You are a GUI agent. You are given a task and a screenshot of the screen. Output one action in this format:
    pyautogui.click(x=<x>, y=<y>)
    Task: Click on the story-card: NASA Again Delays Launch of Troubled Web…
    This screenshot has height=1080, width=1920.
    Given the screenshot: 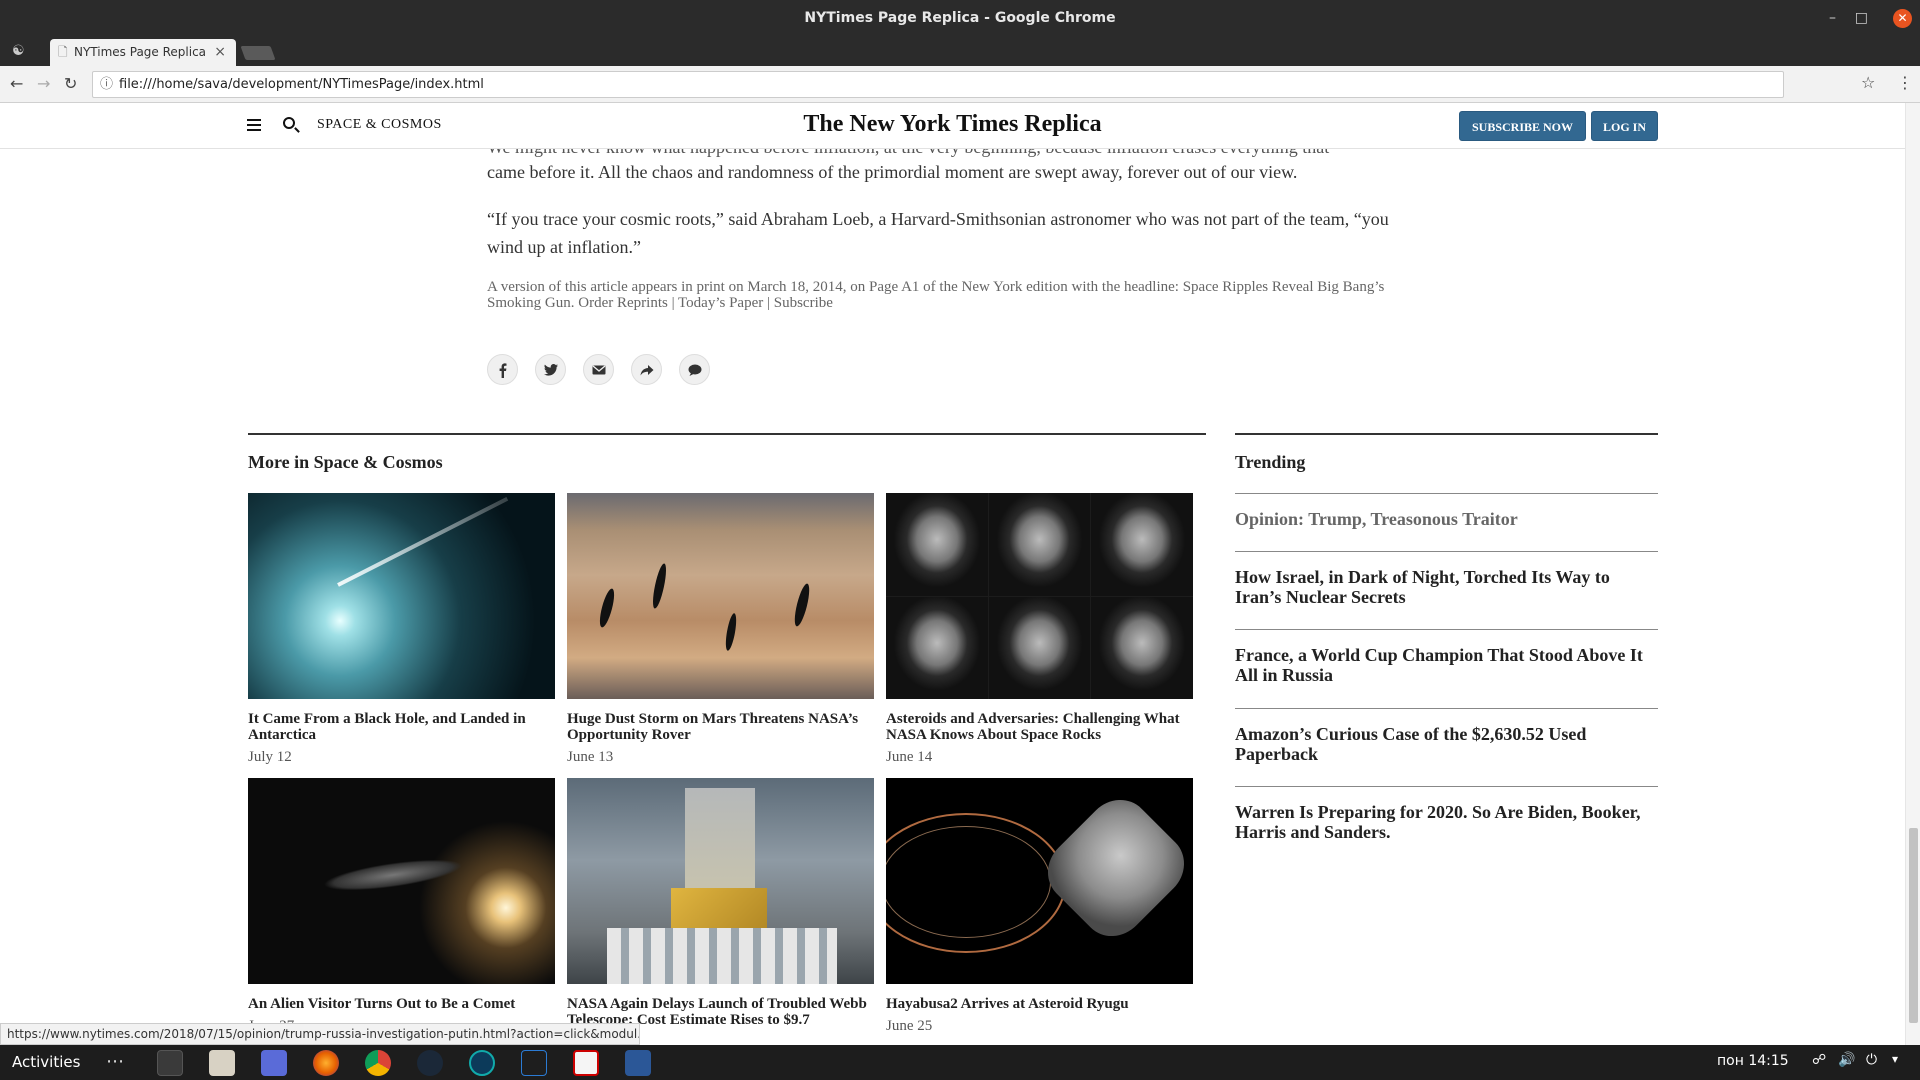 What is the action you would take?
    pyautogui.click(x=720, y=906)
    